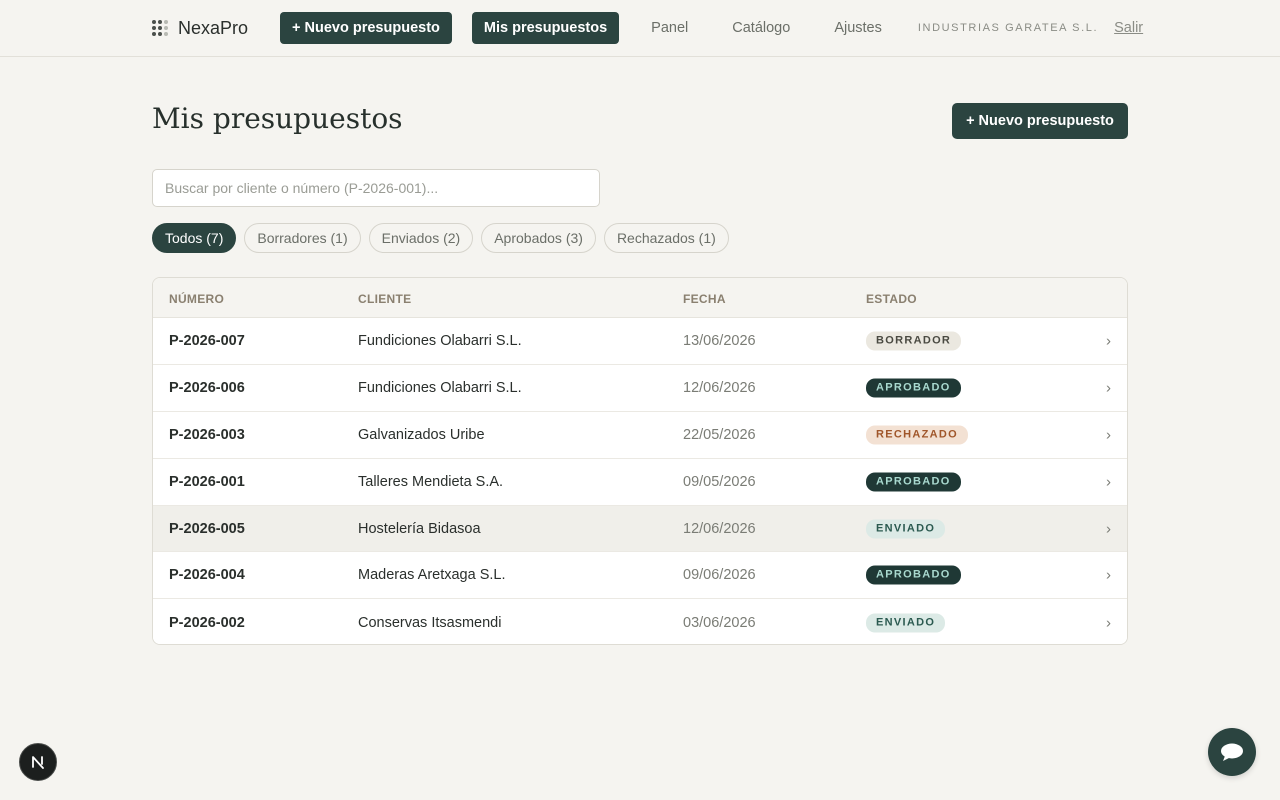 The image size is (1280, 800). Describe the element at coordinates (419, 528) in the screenshot. I see `client-name: Hostelería Bidasoa` at that location.